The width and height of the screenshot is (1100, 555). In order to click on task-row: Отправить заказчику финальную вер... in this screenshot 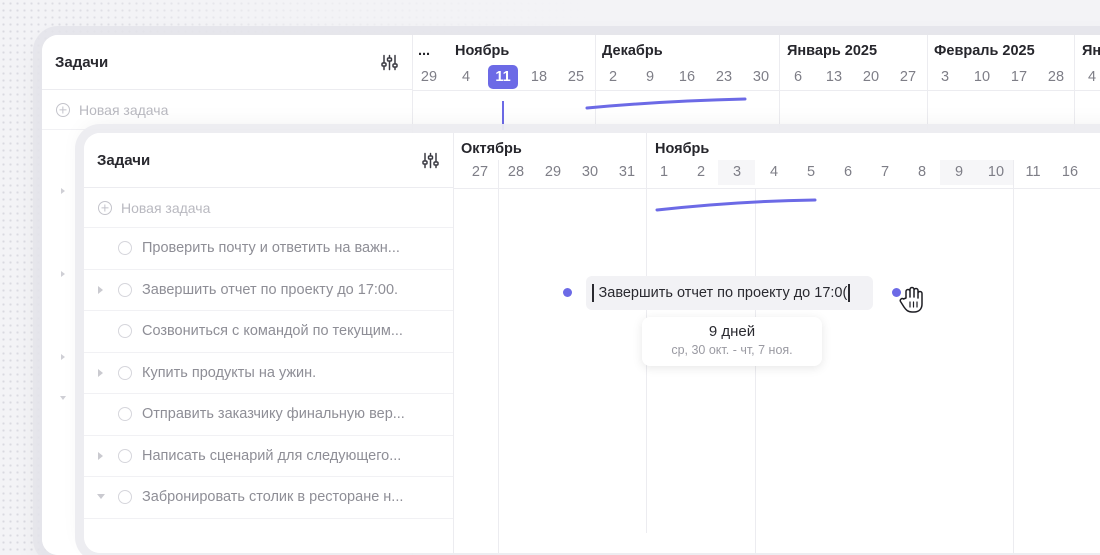, I will do `click(268, 415)`.